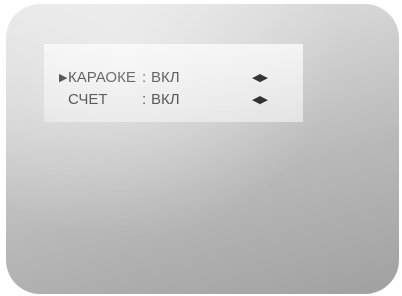 This screenshot has width=402, height=296. Describe the element at coordinates (102, 77) in the screenshot. I see `menu-item-label: КАРАОКЕ` at that location.